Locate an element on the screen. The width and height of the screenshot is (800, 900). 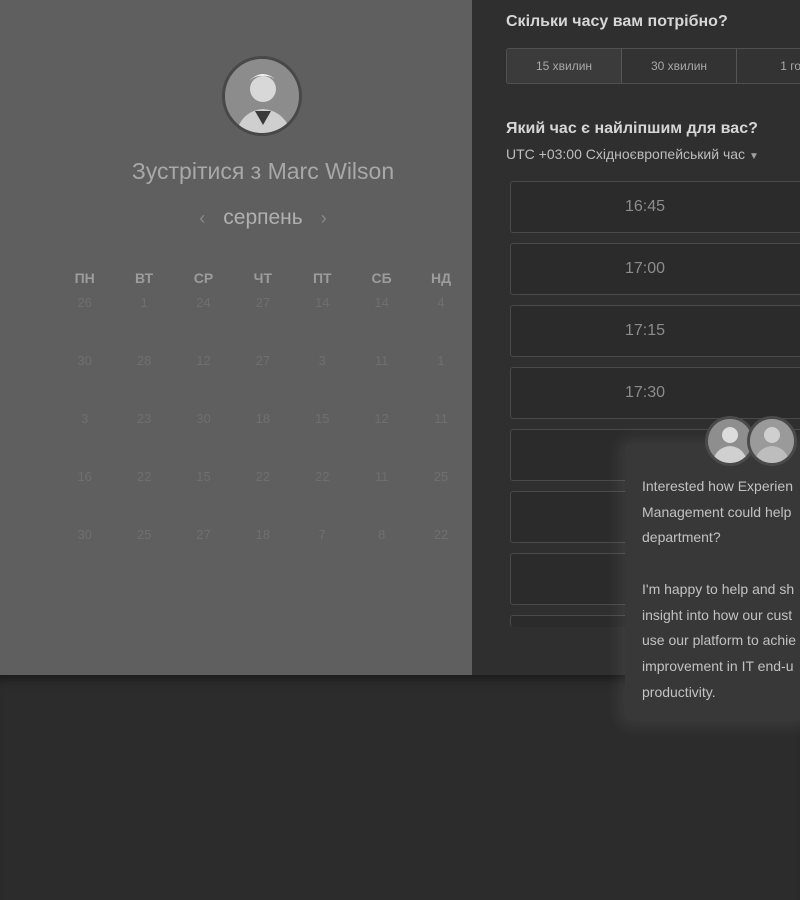
calendar-week: 3 23 30 18 15 12 11 is located at coordinates (263, 440).